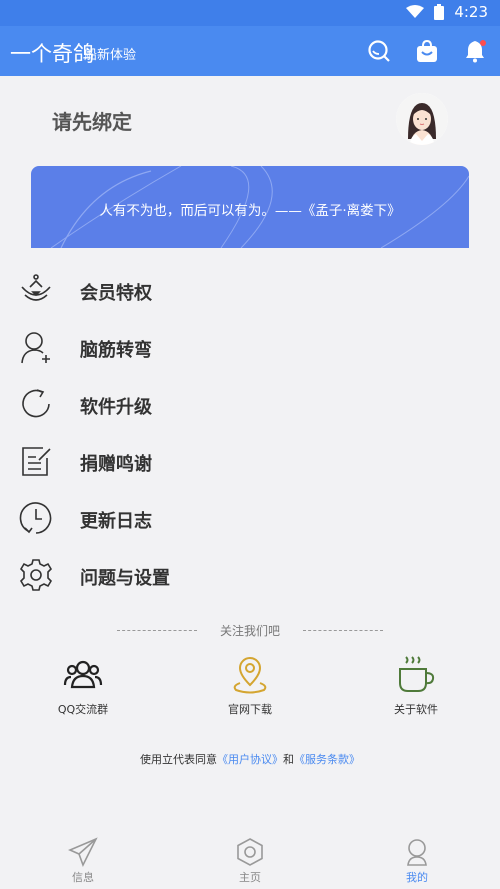 The width and height of the screenshot is (500, 889). I want to click on crown-icon, so click(36, 290).